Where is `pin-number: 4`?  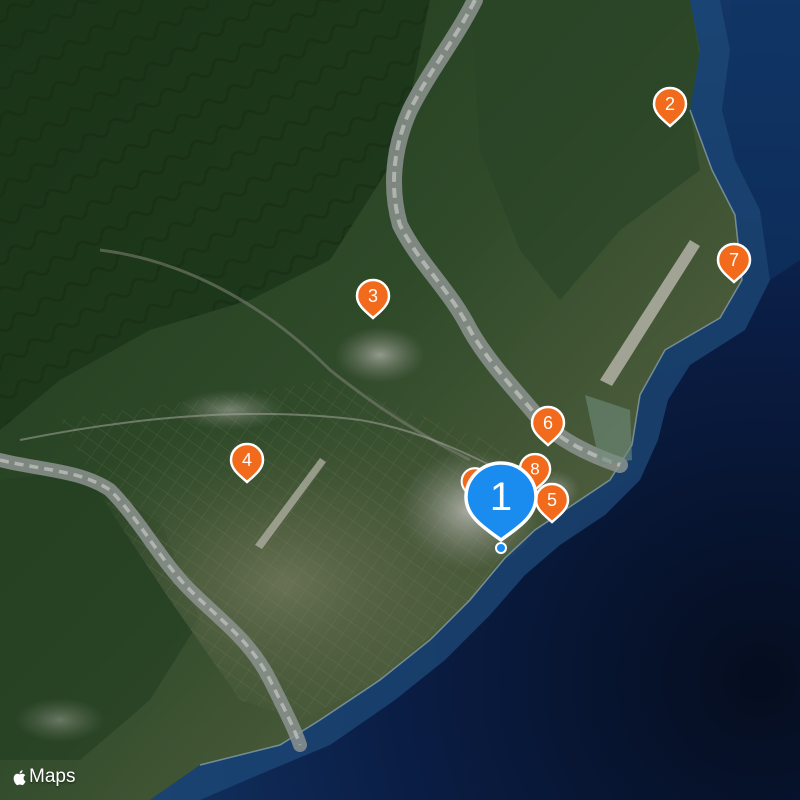 pin-number: 4 is located at coordinates (247, 460).